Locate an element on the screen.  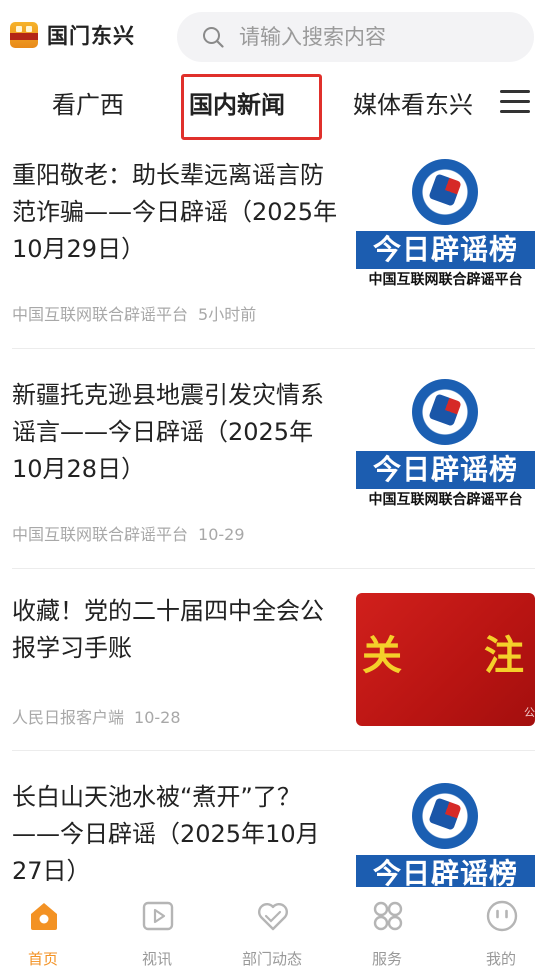
news-meta: 人民日报客户端 10-28 is located at coordinates (96, 716).